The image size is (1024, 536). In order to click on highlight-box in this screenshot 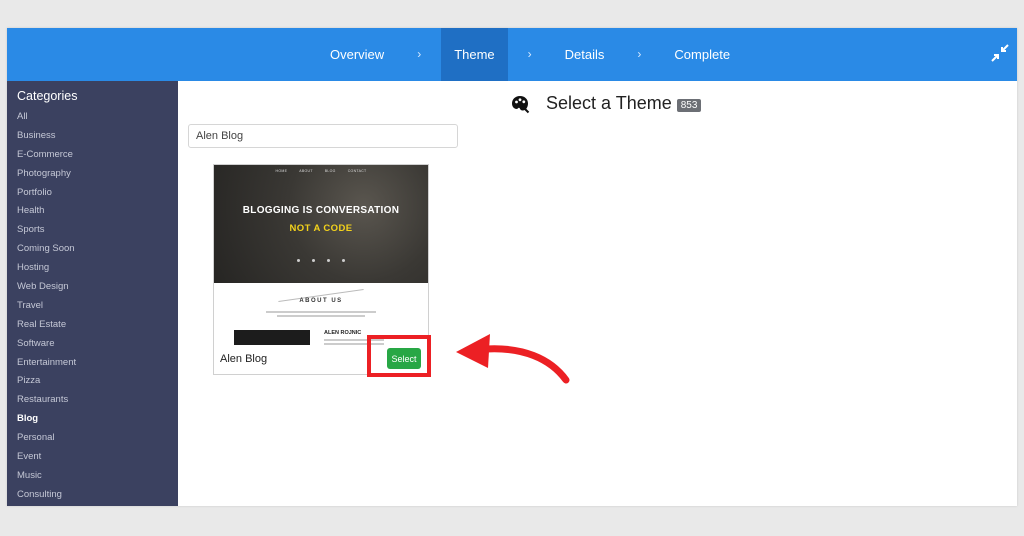, I will do `click(399, 356)`.